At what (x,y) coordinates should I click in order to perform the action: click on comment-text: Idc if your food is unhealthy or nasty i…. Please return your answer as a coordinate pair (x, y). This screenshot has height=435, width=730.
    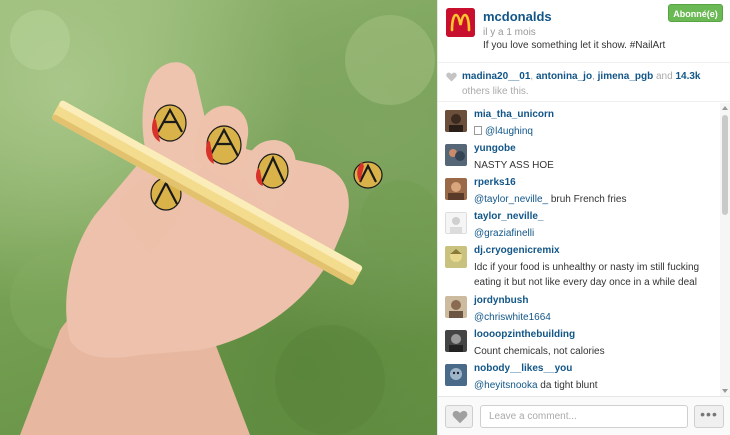
    Looking at the image, I should click on (587, 275).